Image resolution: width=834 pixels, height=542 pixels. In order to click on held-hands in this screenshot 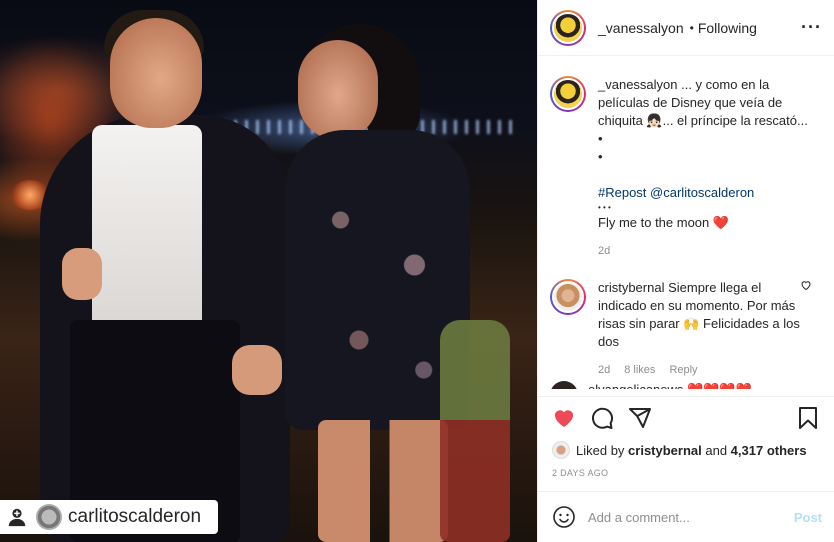, I will do `click(257, 370)`.